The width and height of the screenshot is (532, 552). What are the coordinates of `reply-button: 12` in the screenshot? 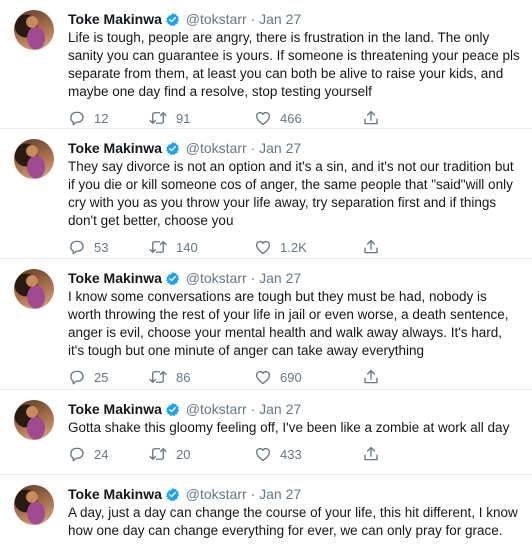 It's located at (108, 118).